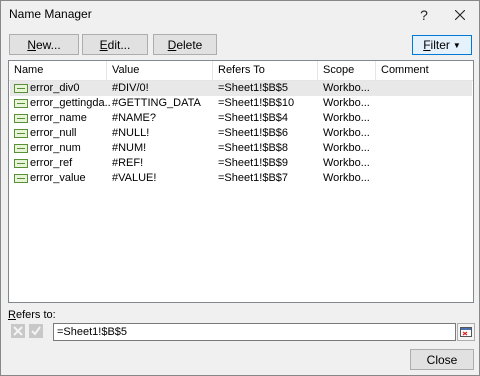  I want to click on new-button-accel: N, so click(31, 44).